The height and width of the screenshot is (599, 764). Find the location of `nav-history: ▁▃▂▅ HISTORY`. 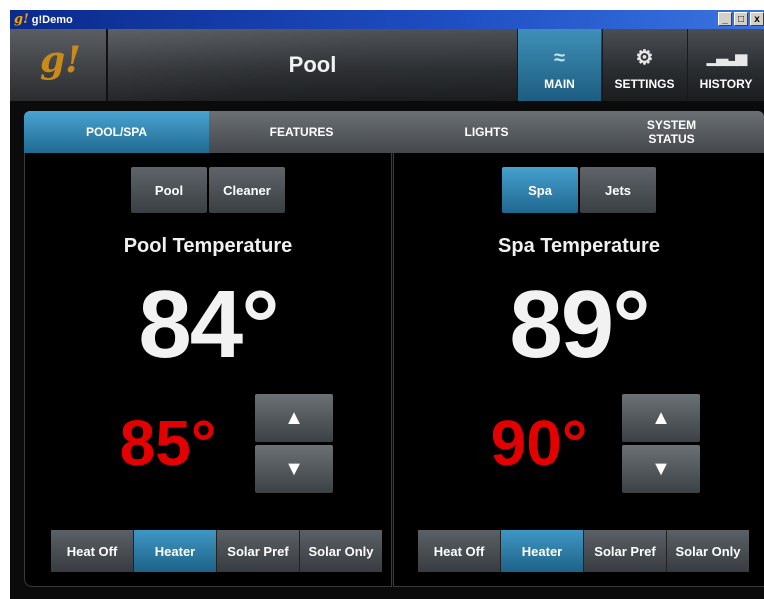

nav-history: ▁▃▂▅ HISTORY is located at coordinates (725, 65).